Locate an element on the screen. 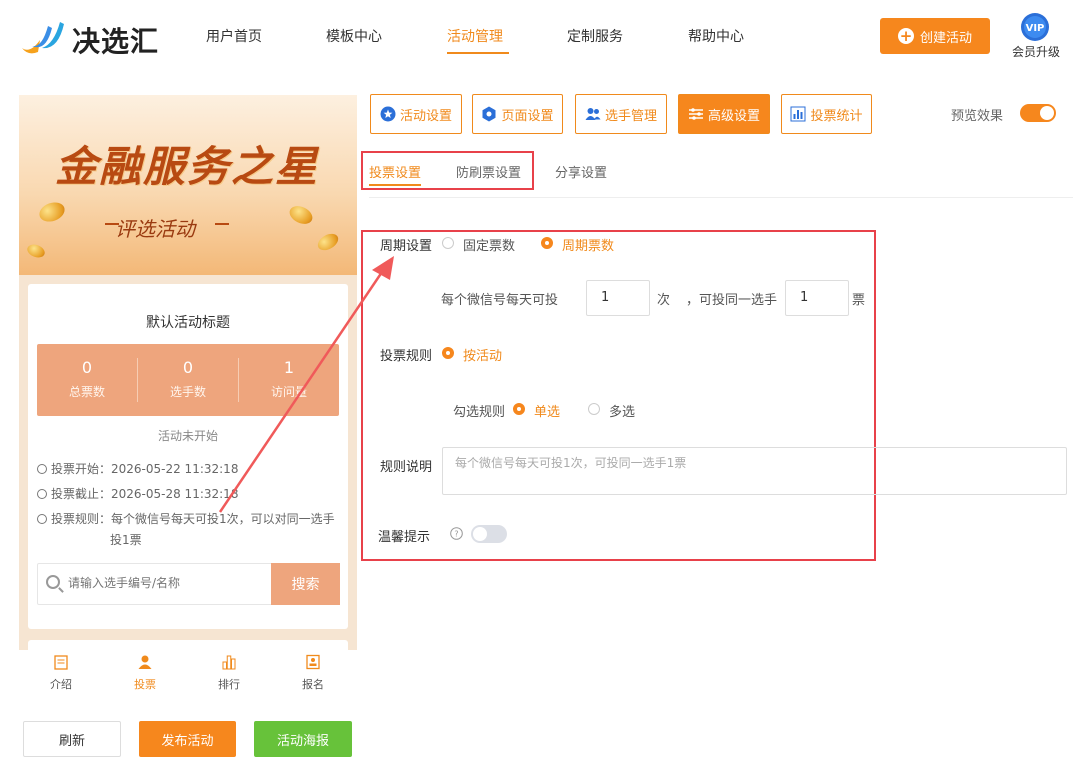  users-icon is located at coordinates (593, 114).